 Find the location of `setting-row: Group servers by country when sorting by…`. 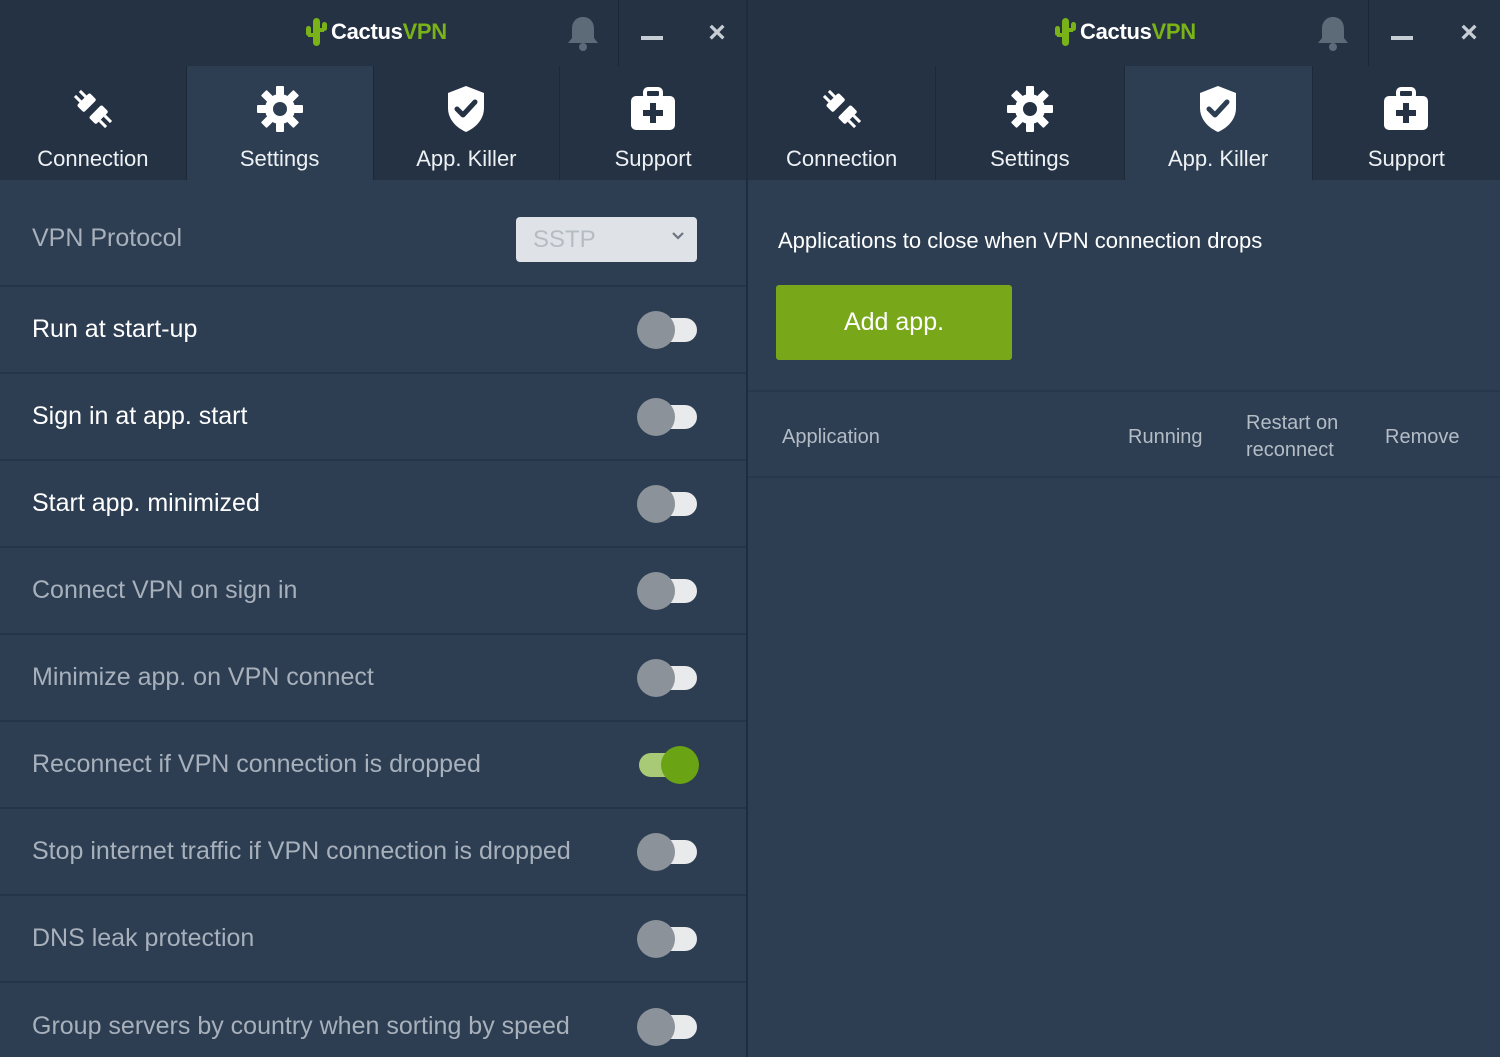

setting-row: Group servers by country when sorting by… is located at coordinates (373, 1020).